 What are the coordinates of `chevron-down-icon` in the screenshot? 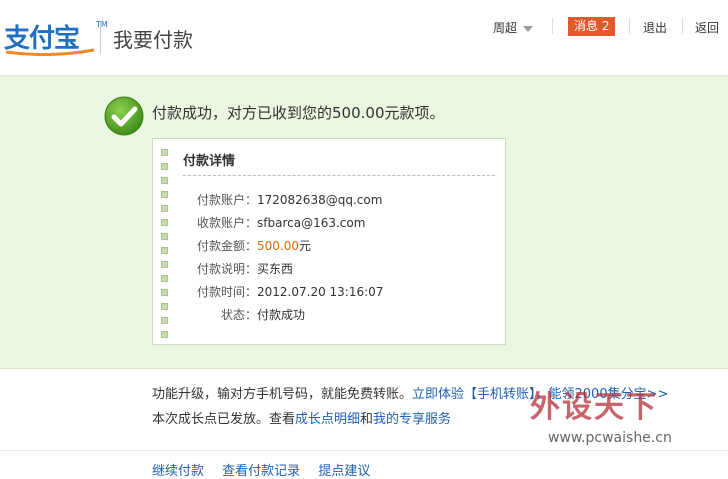 It's located at (528, 28).